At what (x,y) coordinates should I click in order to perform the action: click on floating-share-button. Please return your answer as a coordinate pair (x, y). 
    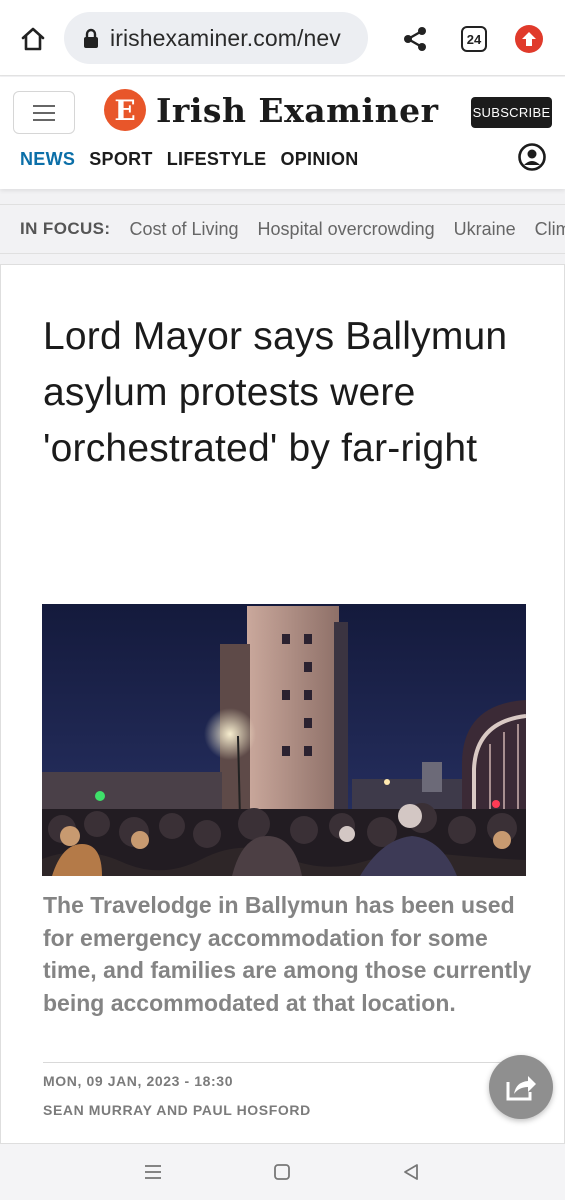
    Looking at the image, I should click on (521, 1087).